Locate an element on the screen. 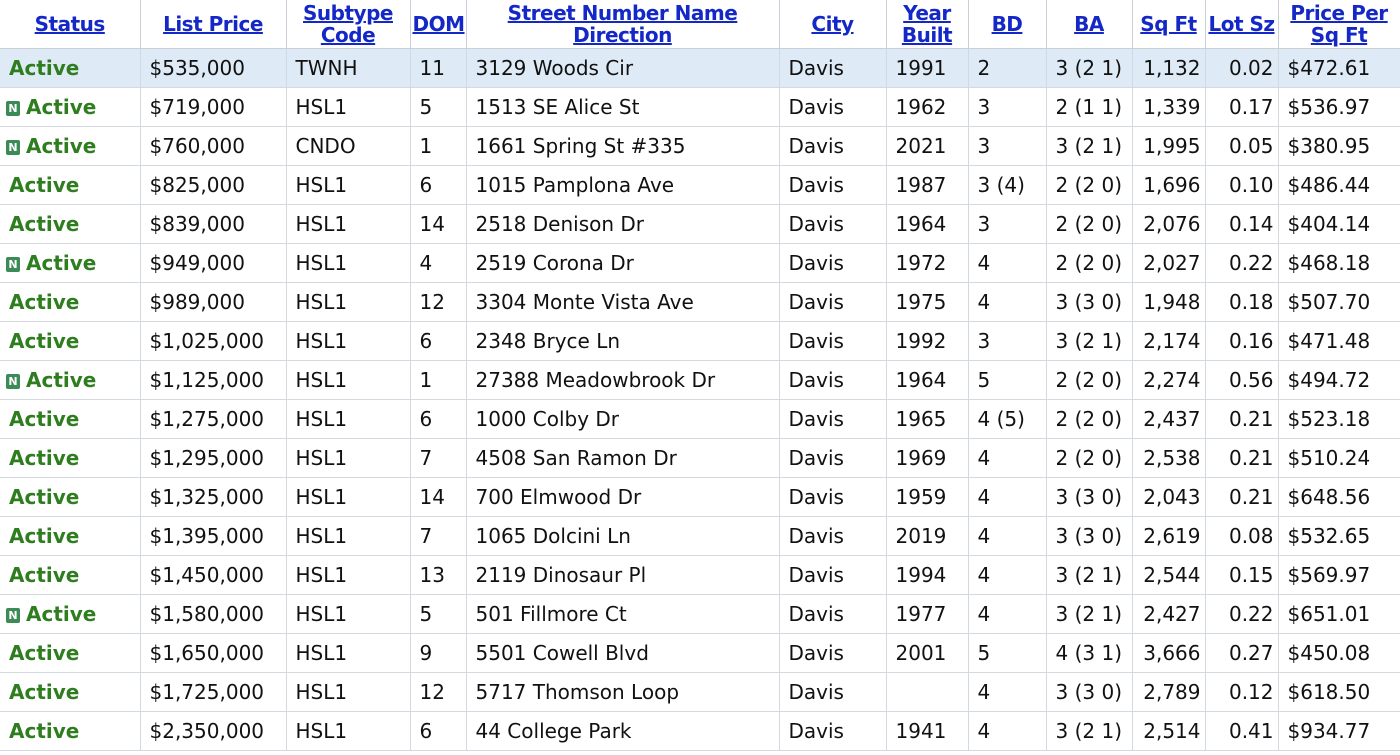  sort-link-lot-sz: Lot Sz is located at coordinates (1241, 24).